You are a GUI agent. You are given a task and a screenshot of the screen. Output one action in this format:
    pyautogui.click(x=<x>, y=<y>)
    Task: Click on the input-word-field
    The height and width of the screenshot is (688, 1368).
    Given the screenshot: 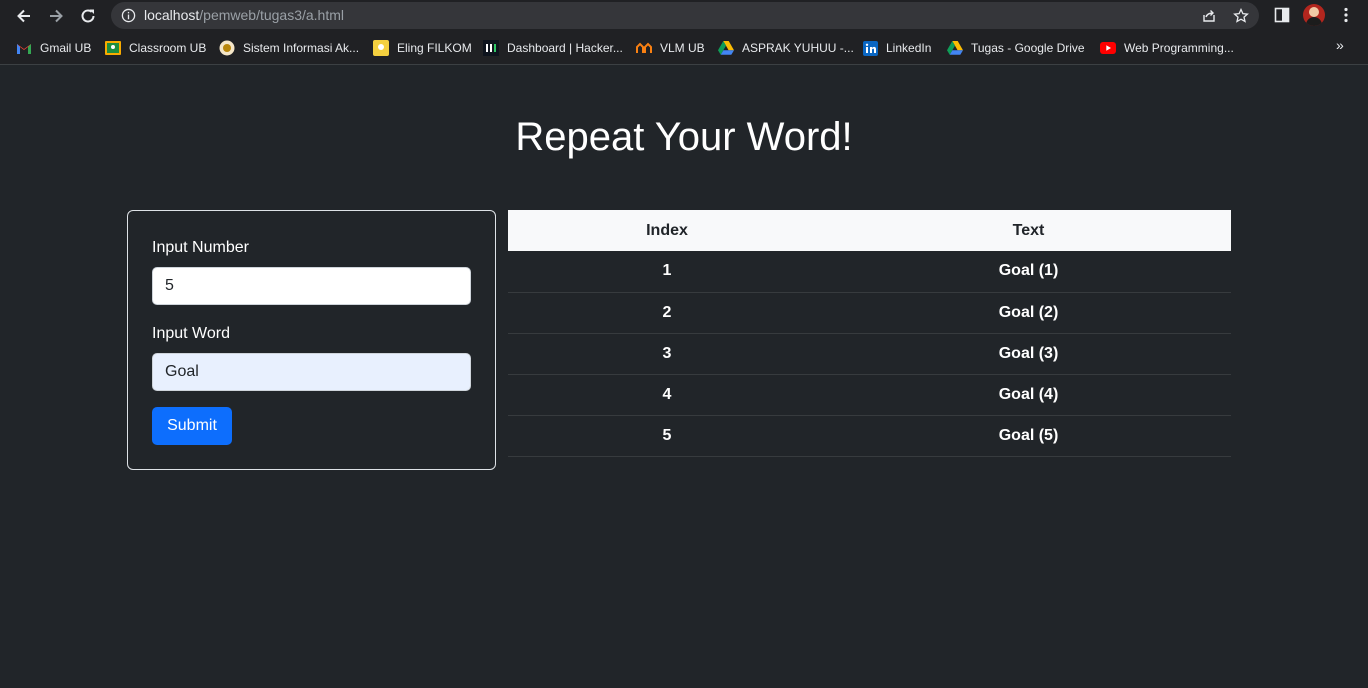 What is the action you would take?
    pyautogui.click(x=311, y=372)
    